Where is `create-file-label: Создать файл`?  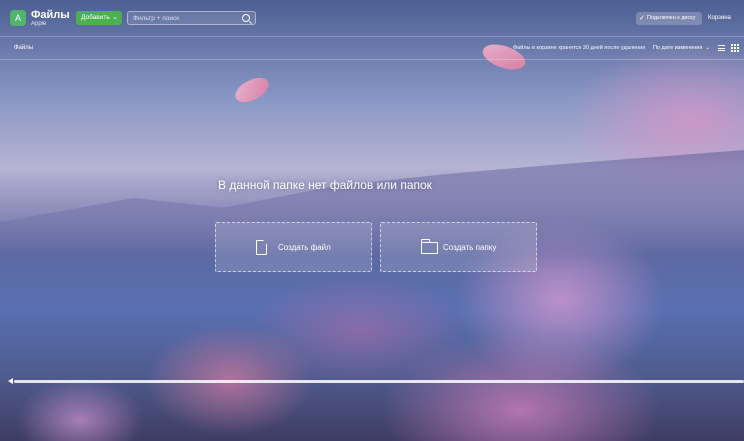
create-file-label: Создать файл is located at coordinates (304, 247).